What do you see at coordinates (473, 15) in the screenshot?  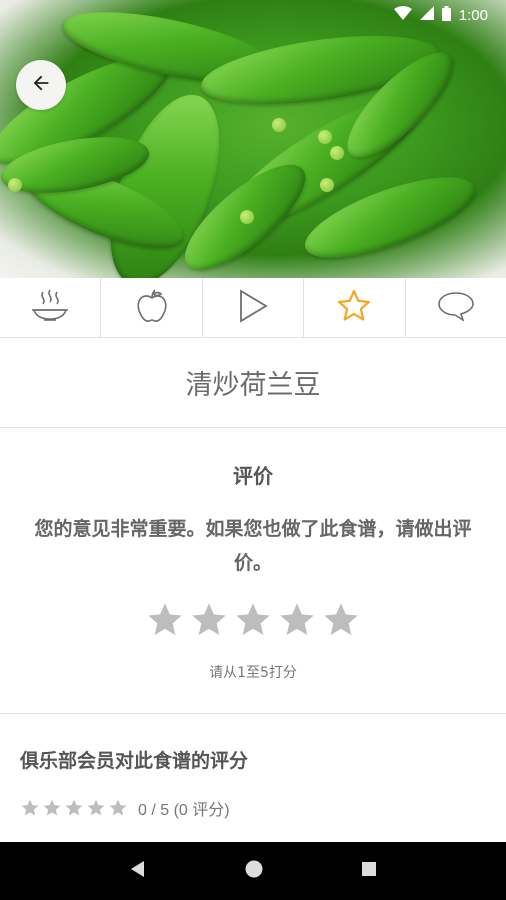 I see `status-time: 1:00` at bounding box center [473, 15].